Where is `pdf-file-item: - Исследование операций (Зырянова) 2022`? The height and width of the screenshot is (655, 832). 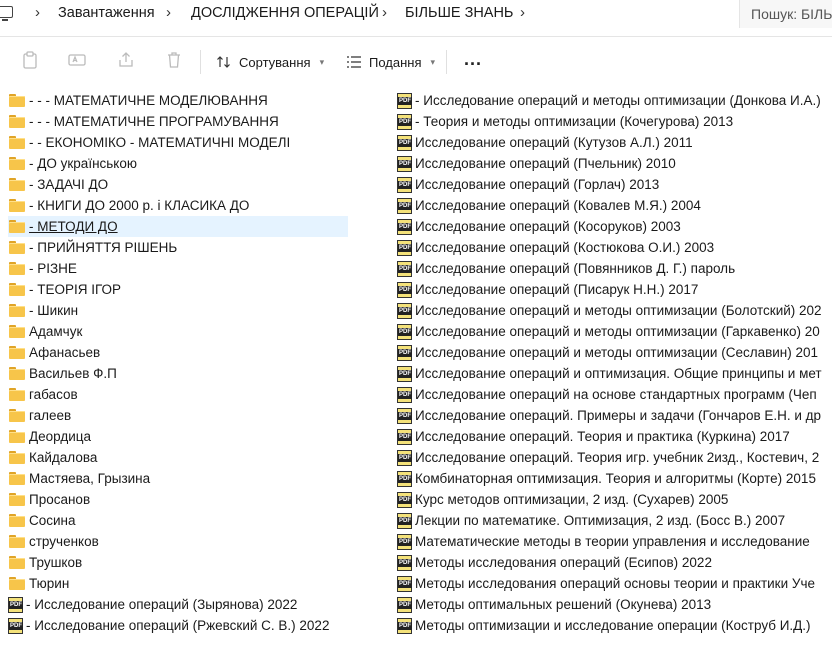
pdf-file-item: - Исследование операций (Зырянова) 2022 is located at coordinates (178, 604).